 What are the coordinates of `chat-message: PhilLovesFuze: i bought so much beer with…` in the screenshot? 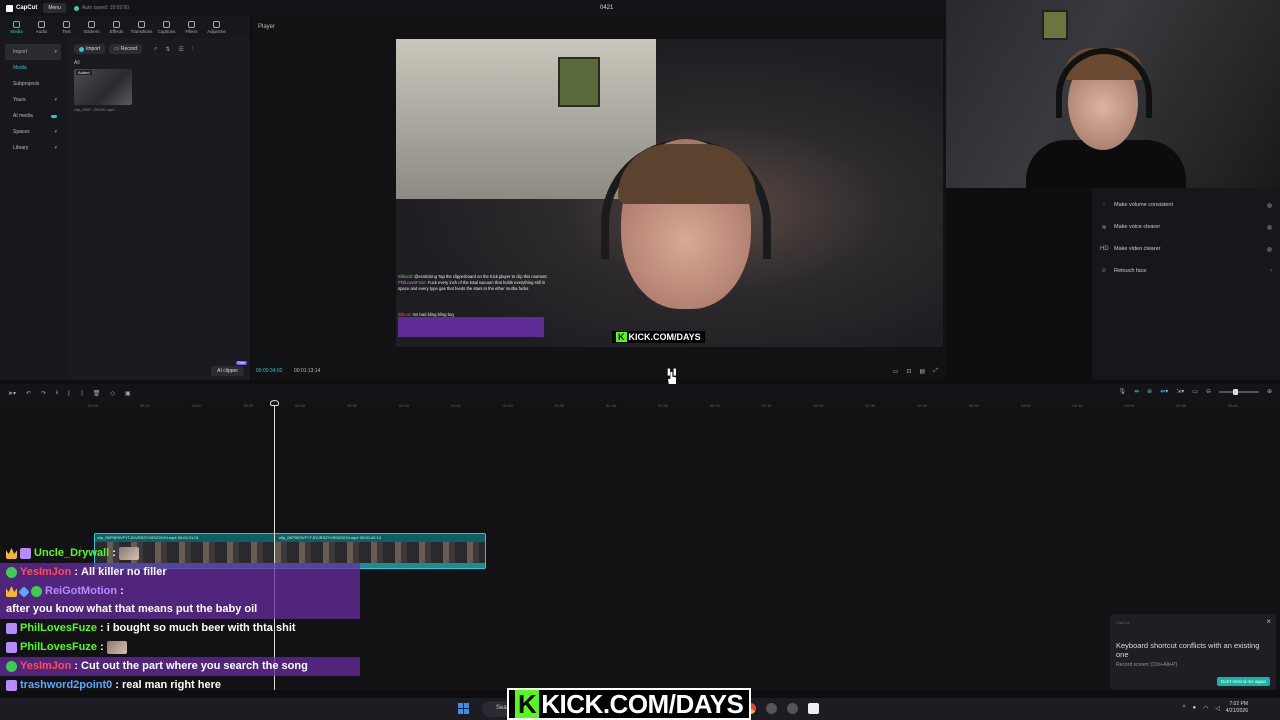 It's located at (180, 628).